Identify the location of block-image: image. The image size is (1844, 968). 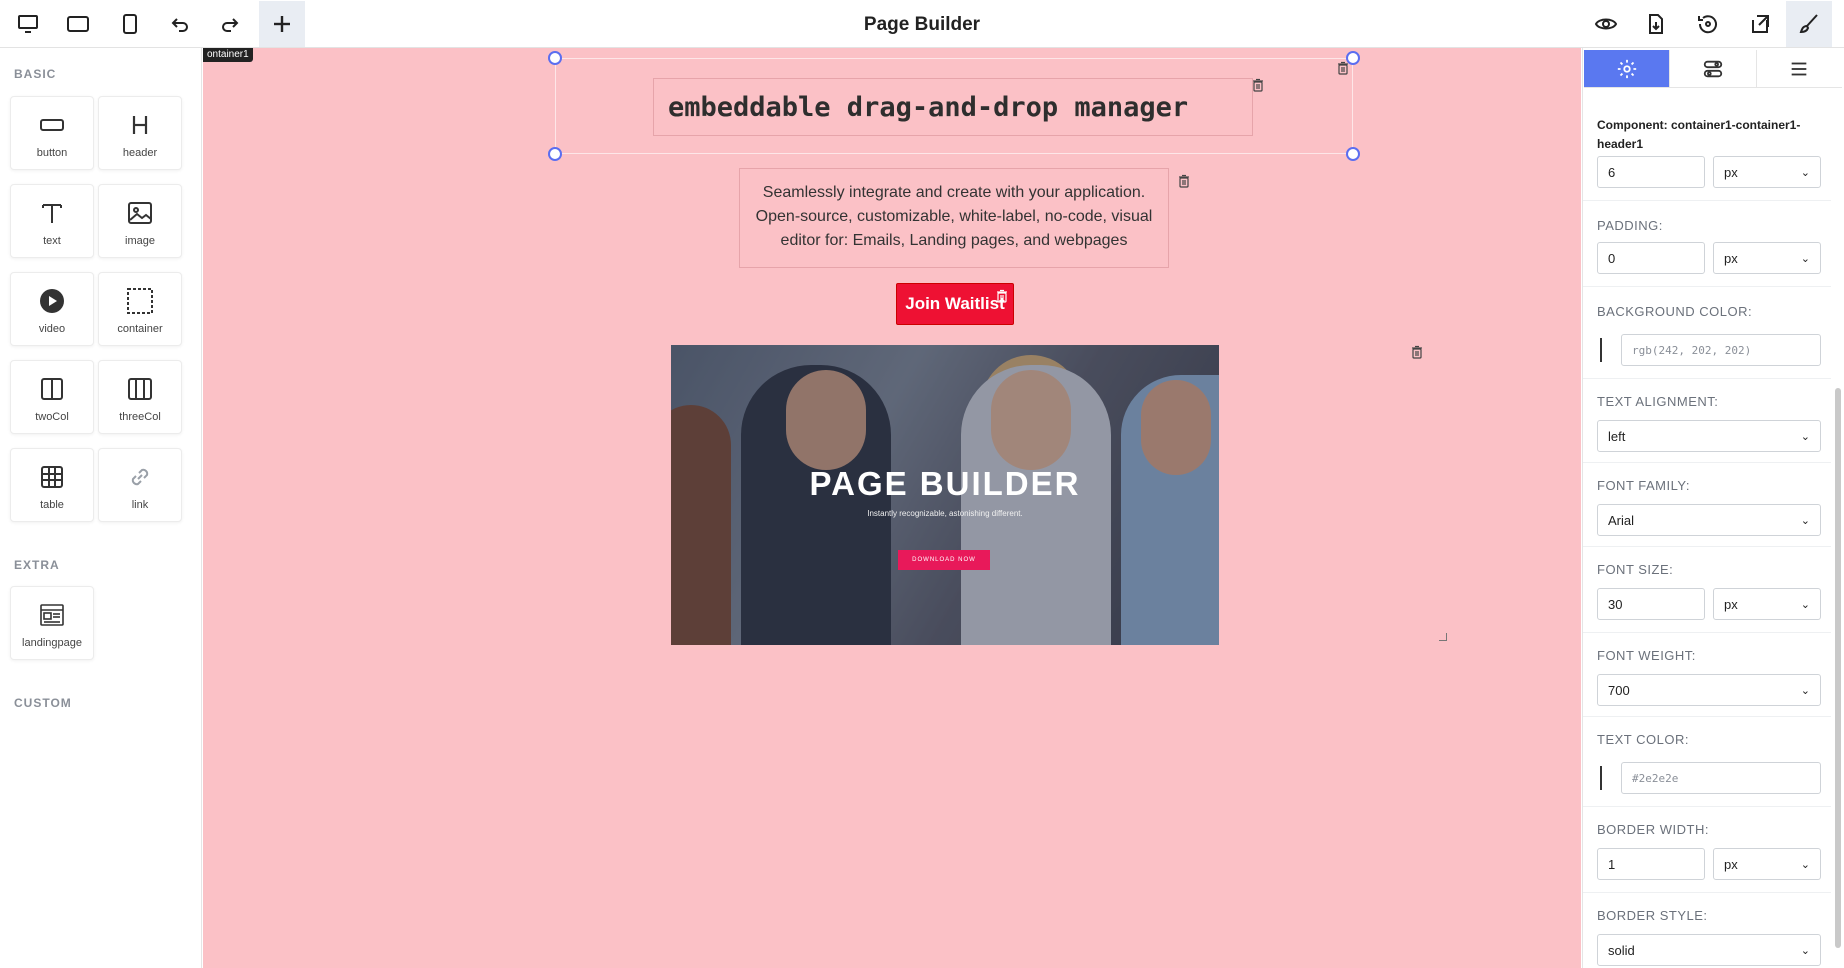
(140, 221).